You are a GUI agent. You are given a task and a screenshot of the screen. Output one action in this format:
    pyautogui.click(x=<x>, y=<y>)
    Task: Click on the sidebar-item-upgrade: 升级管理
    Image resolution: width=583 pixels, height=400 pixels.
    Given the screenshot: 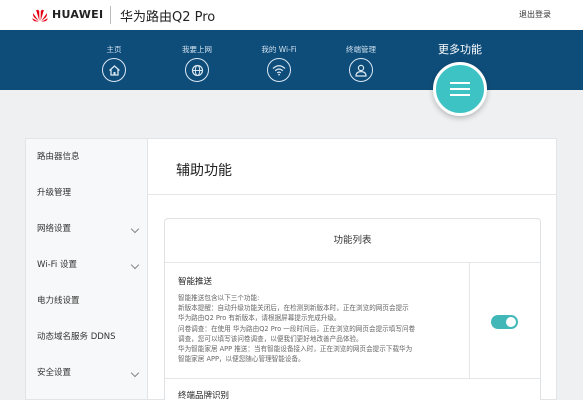 What is the action you would take?
    pyautogui.click(x=87, y=193)
    